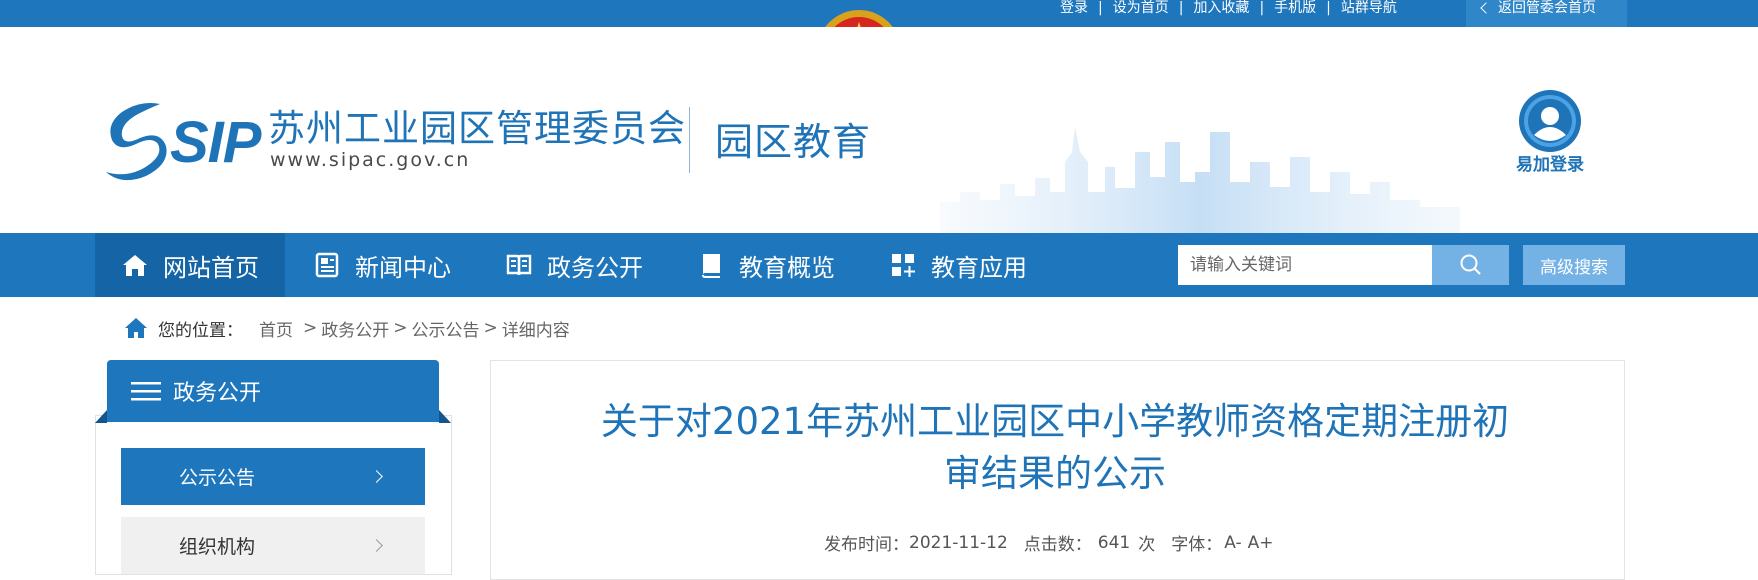 This screenshot has width=1758, height=580. What do you see at coordinates (1550, 165) in the screenshot?
I see `yijia-login-label: 易加登录` at bounding box center [1550, 165].